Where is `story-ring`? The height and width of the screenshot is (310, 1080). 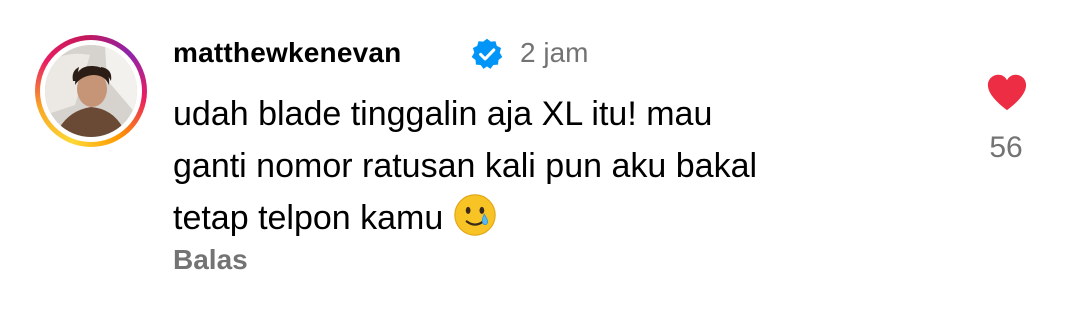
story-ring is located at coordinates (91, 91).